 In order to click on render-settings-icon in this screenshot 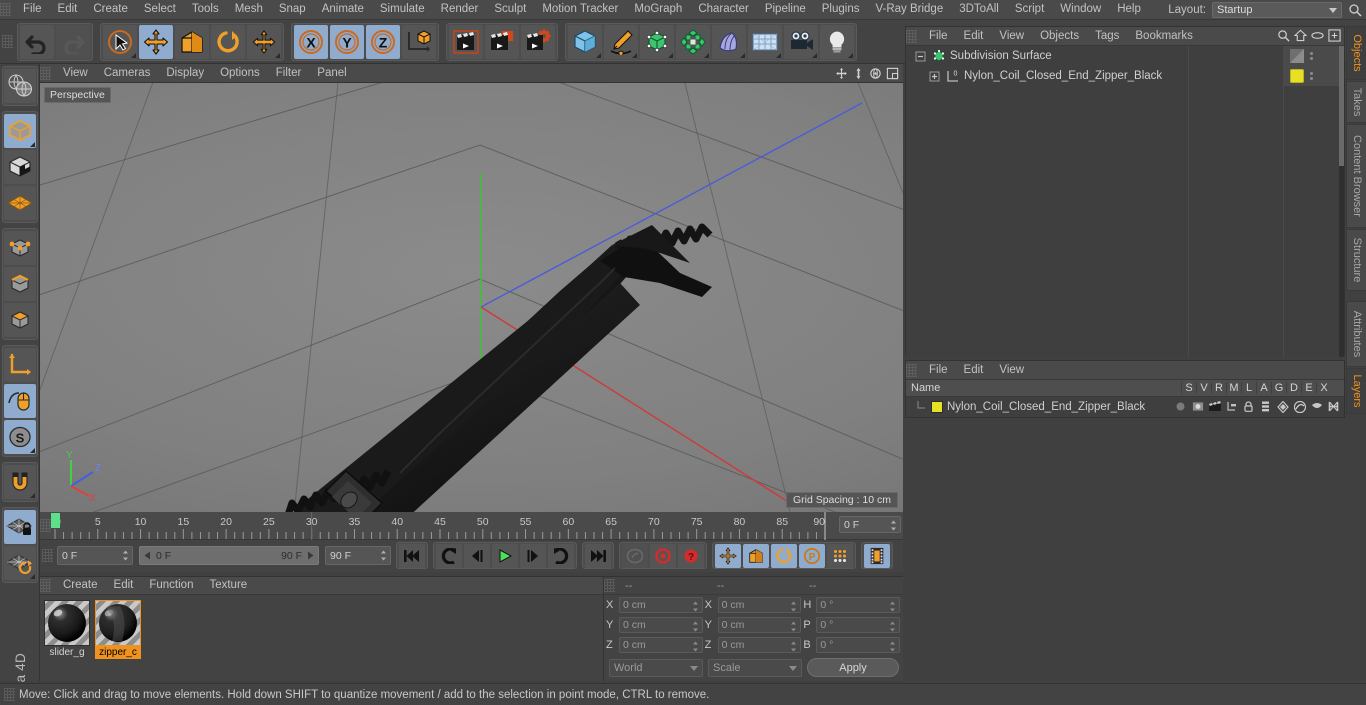, I will do `click(538, 41)`.